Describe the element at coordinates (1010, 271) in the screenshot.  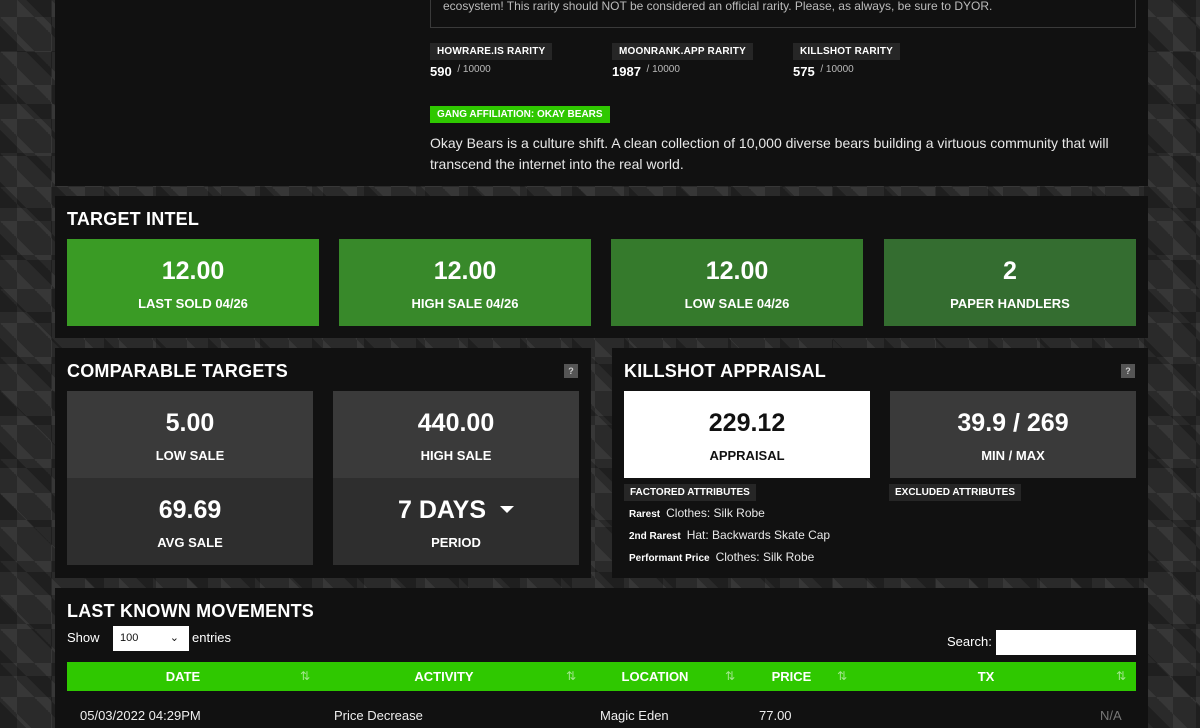
I see `card-value: 2` at that location.